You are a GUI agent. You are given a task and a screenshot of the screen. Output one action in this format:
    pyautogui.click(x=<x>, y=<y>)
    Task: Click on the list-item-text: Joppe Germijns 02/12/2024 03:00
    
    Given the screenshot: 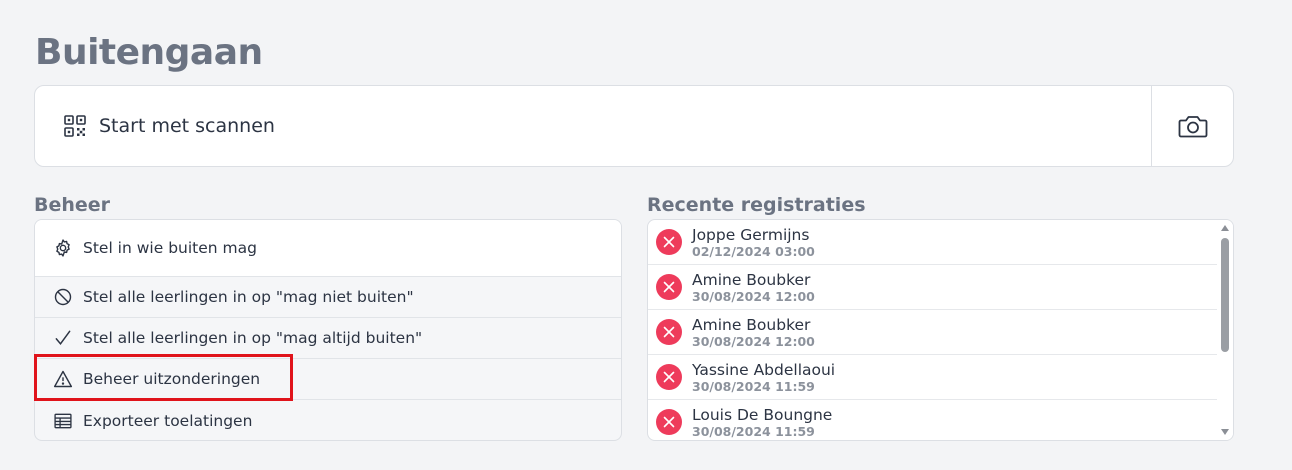 What is the action you would take?
    pyautogui.click(x=753, y=242)
    